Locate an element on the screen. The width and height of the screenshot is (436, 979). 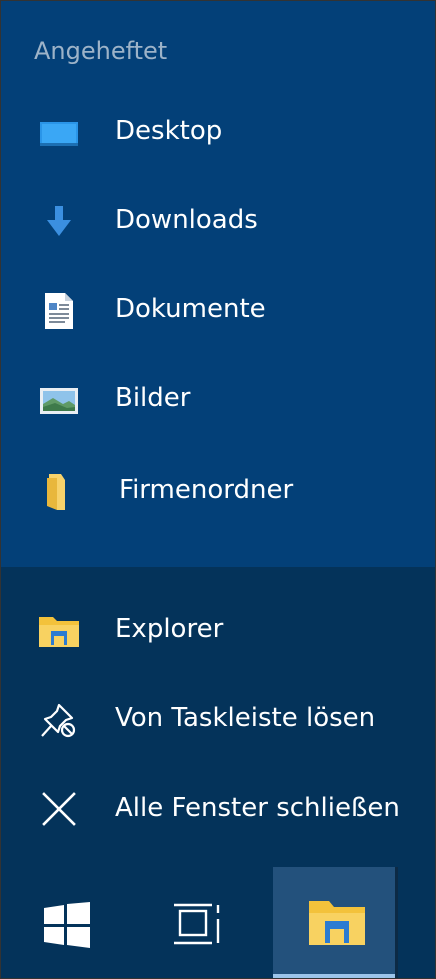
task-view-button is located at coordinates (196, 922).